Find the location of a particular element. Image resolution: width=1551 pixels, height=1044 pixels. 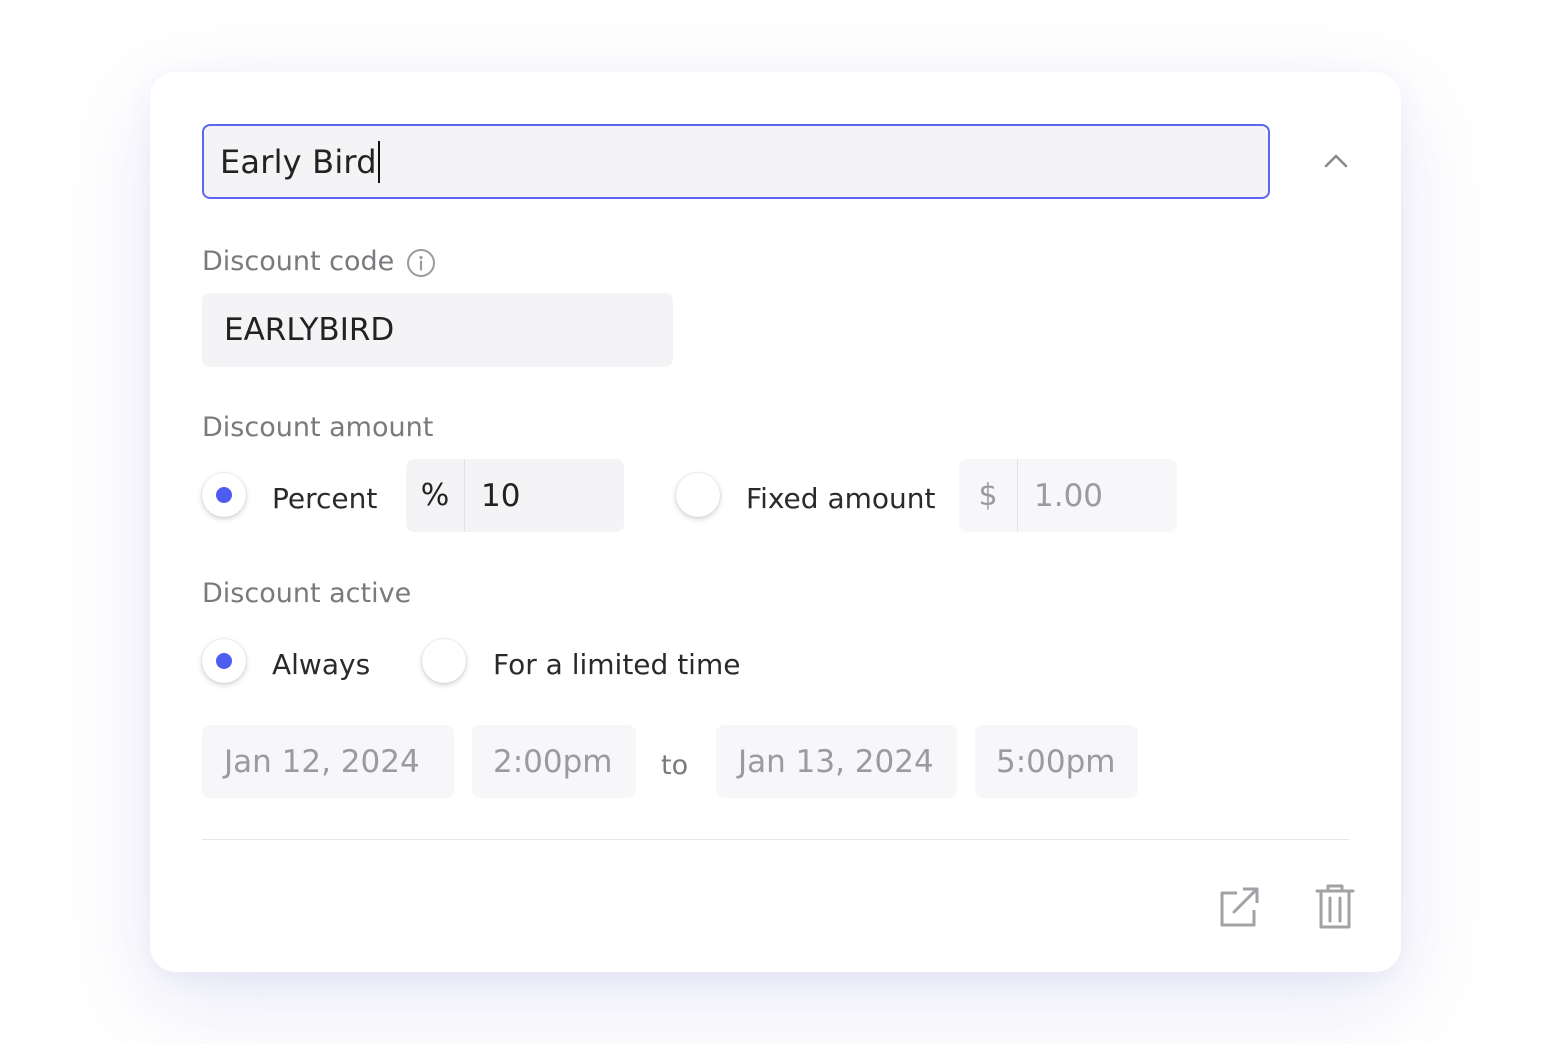

always-radio is located at coordinates (224, 661).